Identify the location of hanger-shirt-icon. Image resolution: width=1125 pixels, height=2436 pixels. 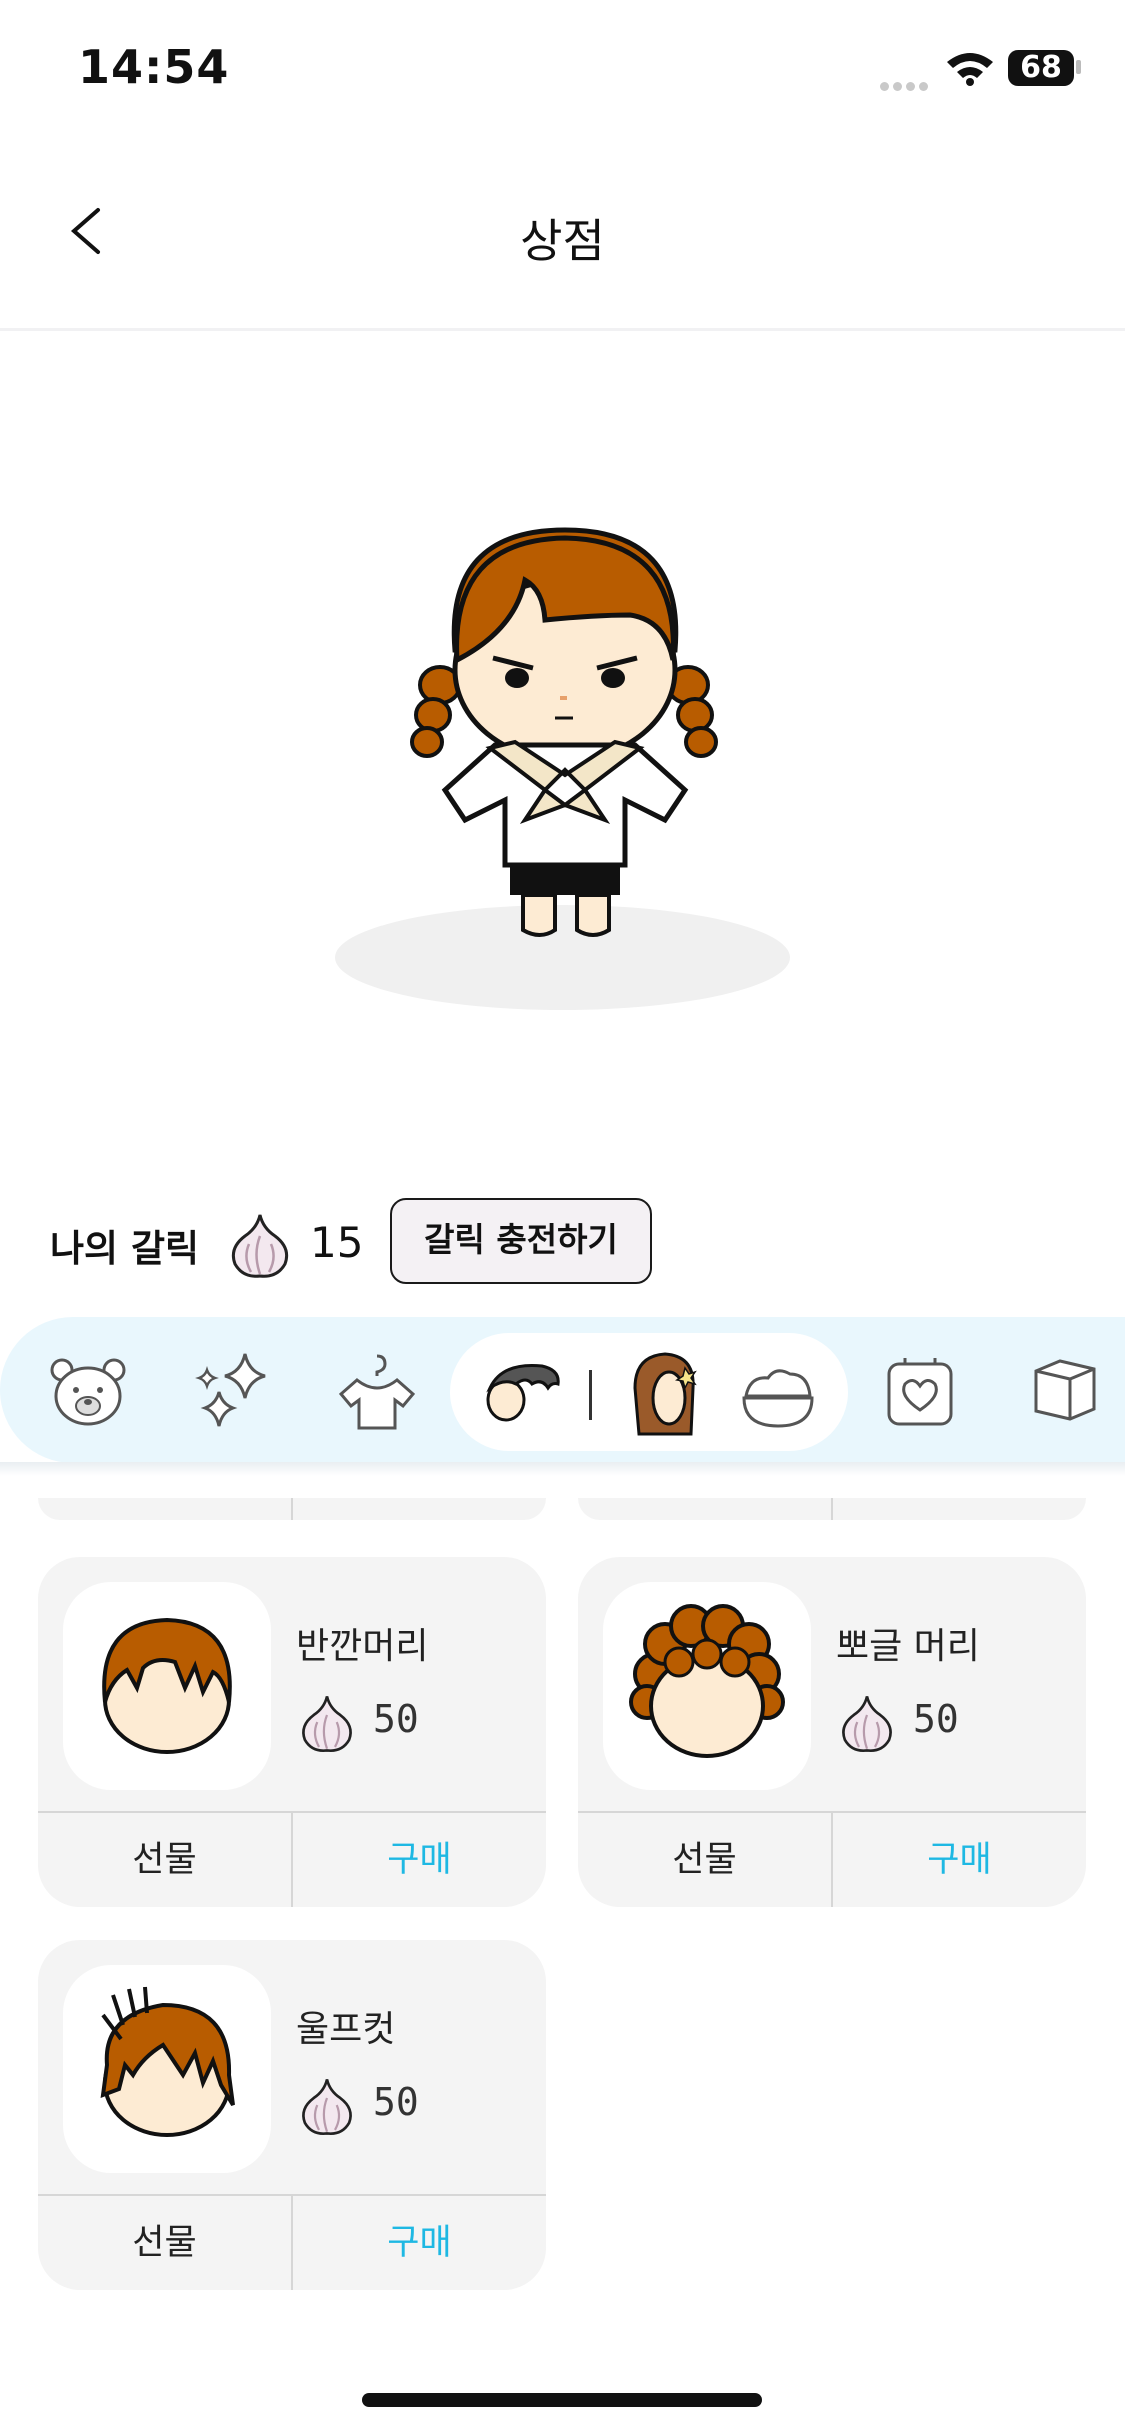
(377, 1394).